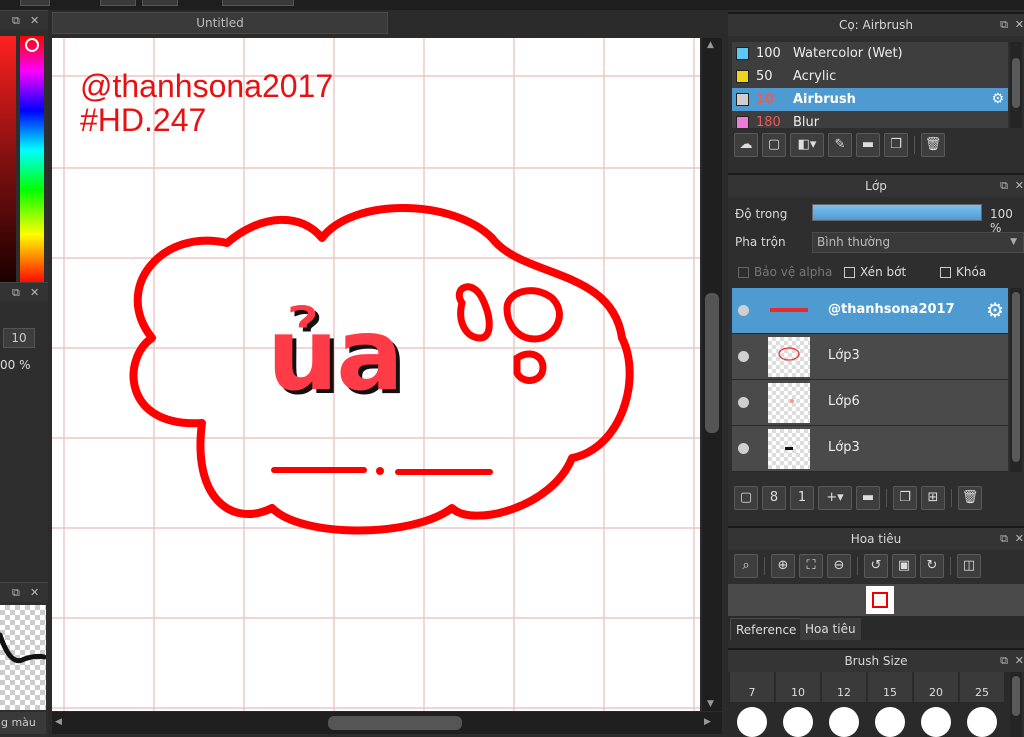 Image resolution: width=1024 pixels, height=737 pixels. I want to click on zoom-out-icon: ⊖, so click(839, 566).